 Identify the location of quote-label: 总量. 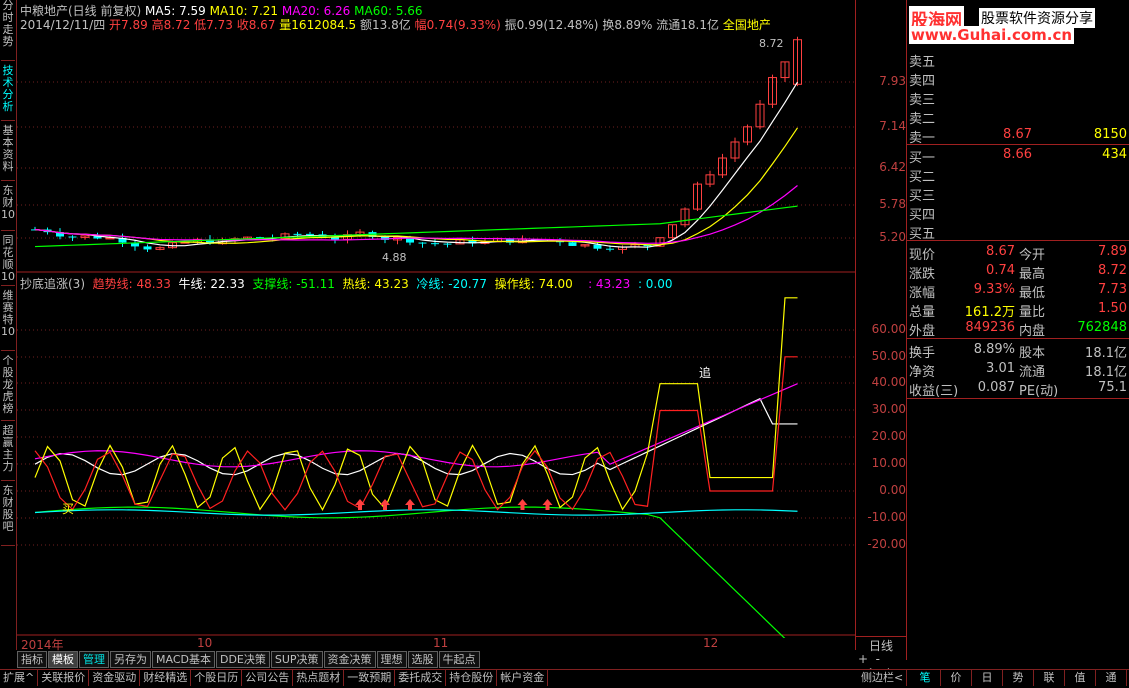
(922, 312).